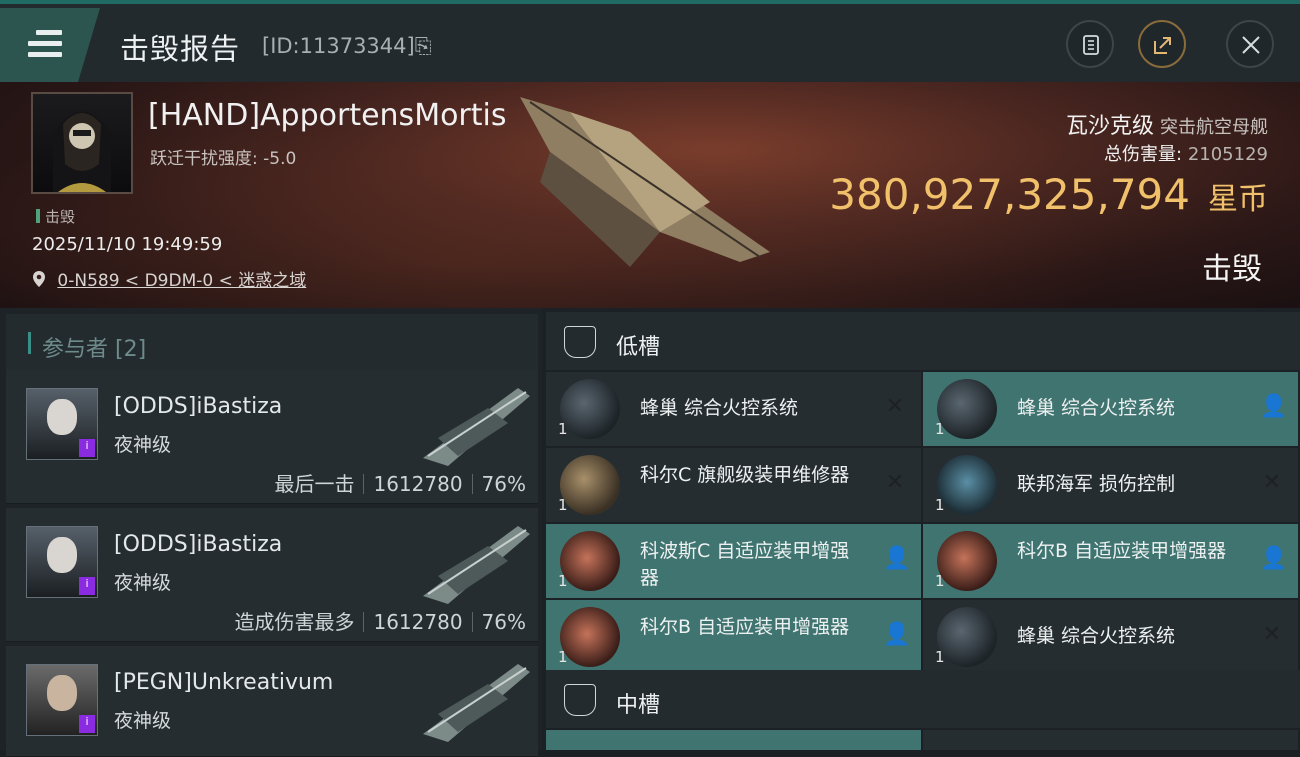 Image resolution: width=1300 pixels, height=757 pixels. Describe the element at coordinates (923, 699) in the screenshot. I see `mid-slots-header: 中槽` at that location.